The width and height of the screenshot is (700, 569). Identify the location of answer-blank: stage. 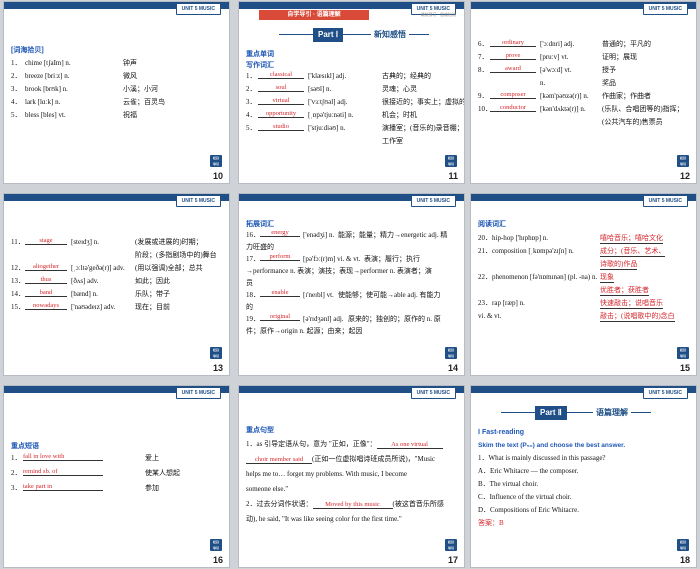
(46, 241).